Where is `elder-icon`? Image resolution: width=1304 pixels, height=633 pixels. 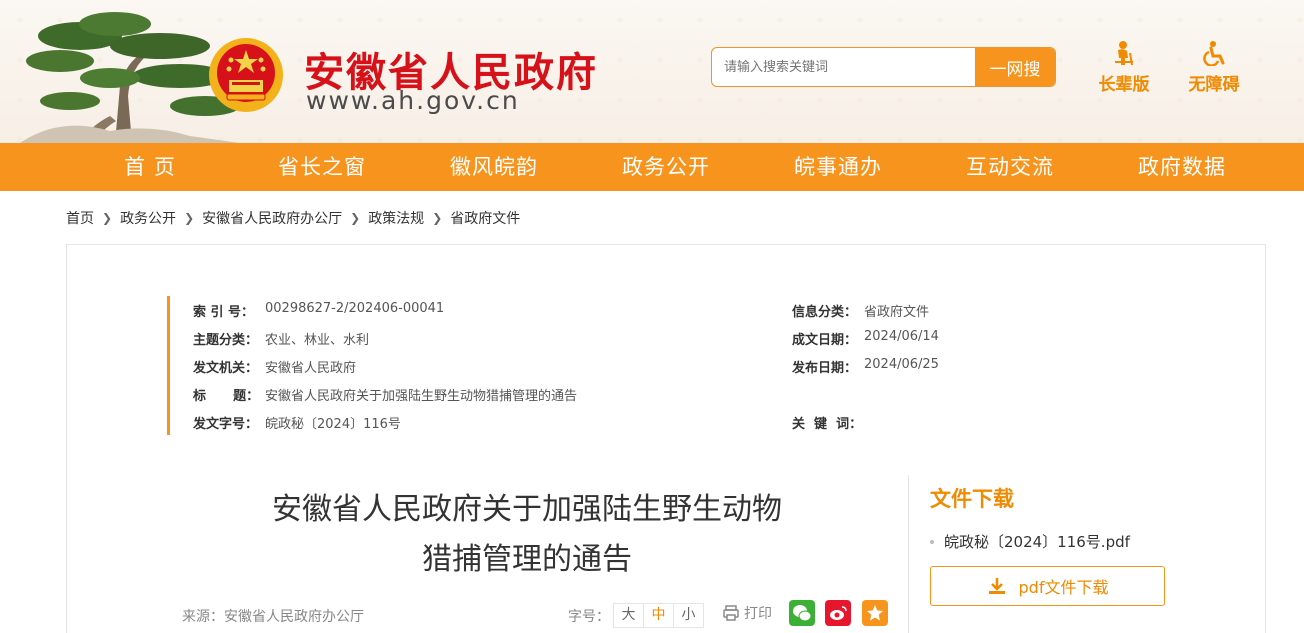 elder-icon is located at coordinates (1124, 53).